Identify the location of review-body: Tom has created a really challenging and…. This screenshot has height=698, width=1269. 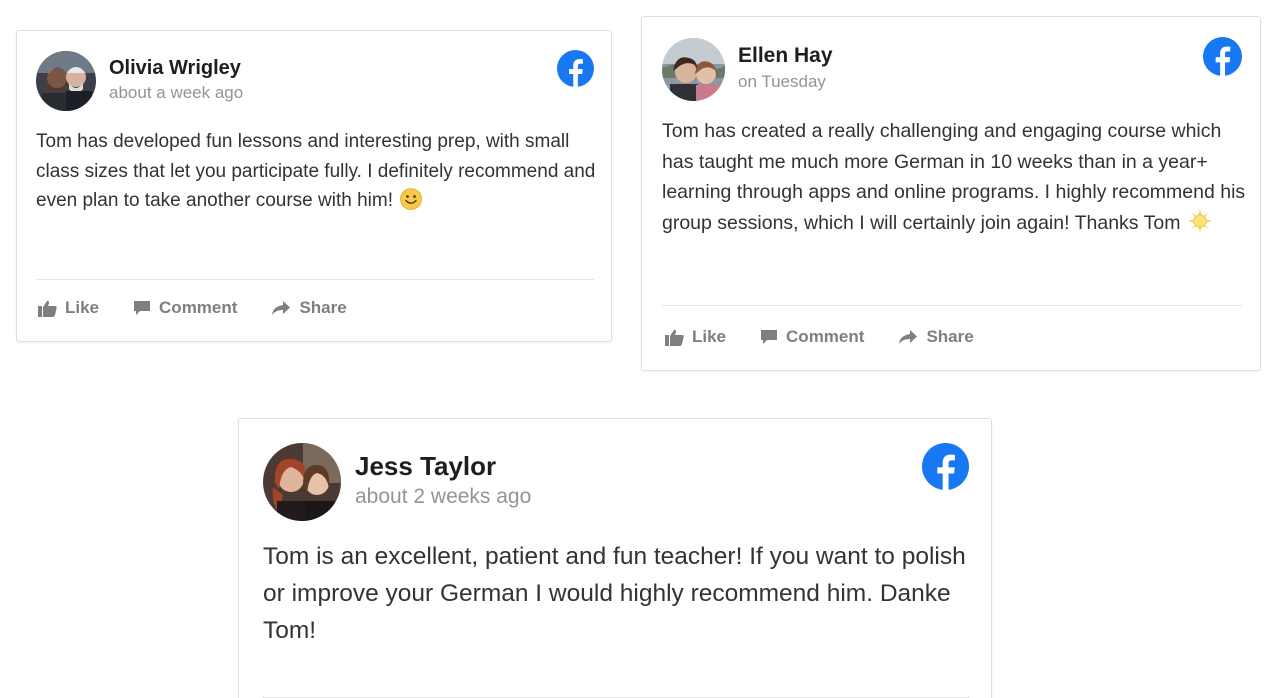
(954, 177).